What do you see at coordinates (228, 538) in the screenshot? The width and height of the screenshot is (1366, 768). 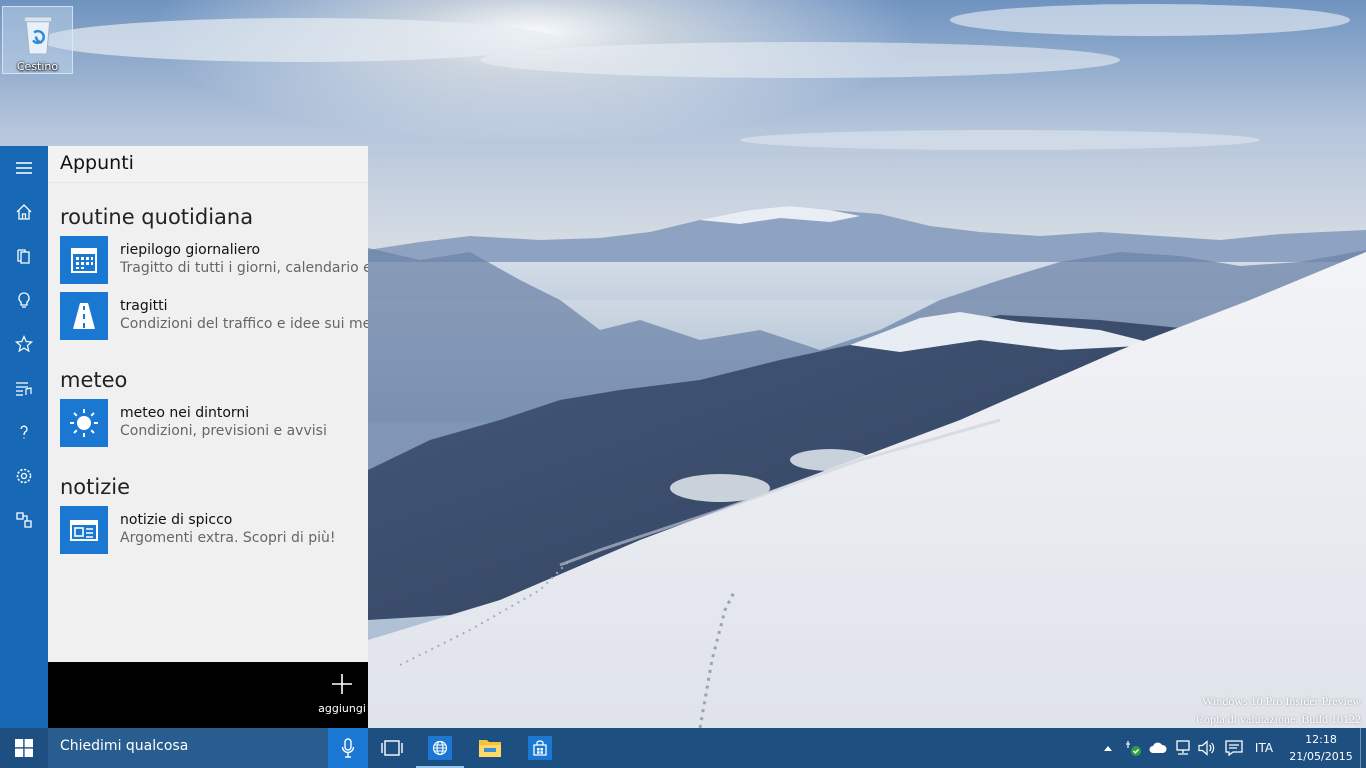 I see `card-subtitle: Argomenti extra. Scopri di più!` at bounding box center [228, 538].